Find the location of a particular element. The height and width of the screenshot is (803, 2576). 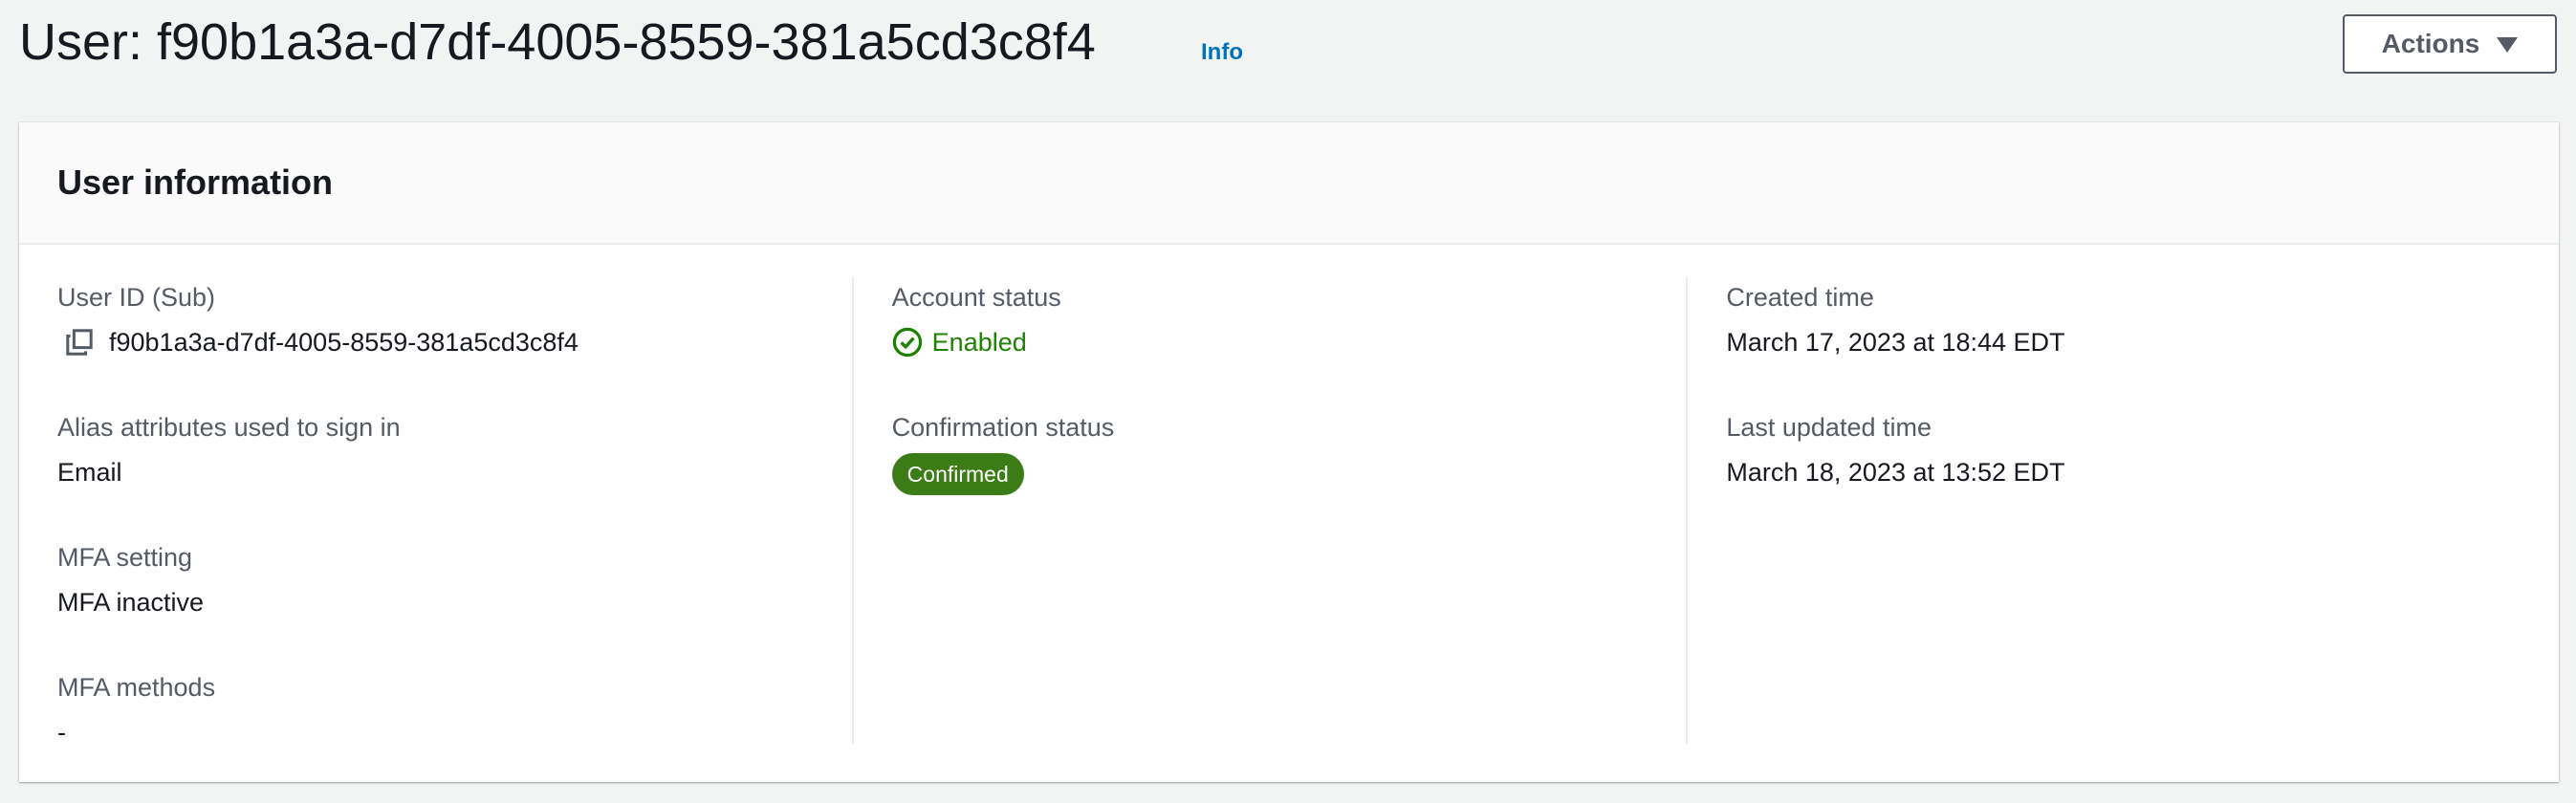

info-link: Info is located at coordinates (1222, 52).